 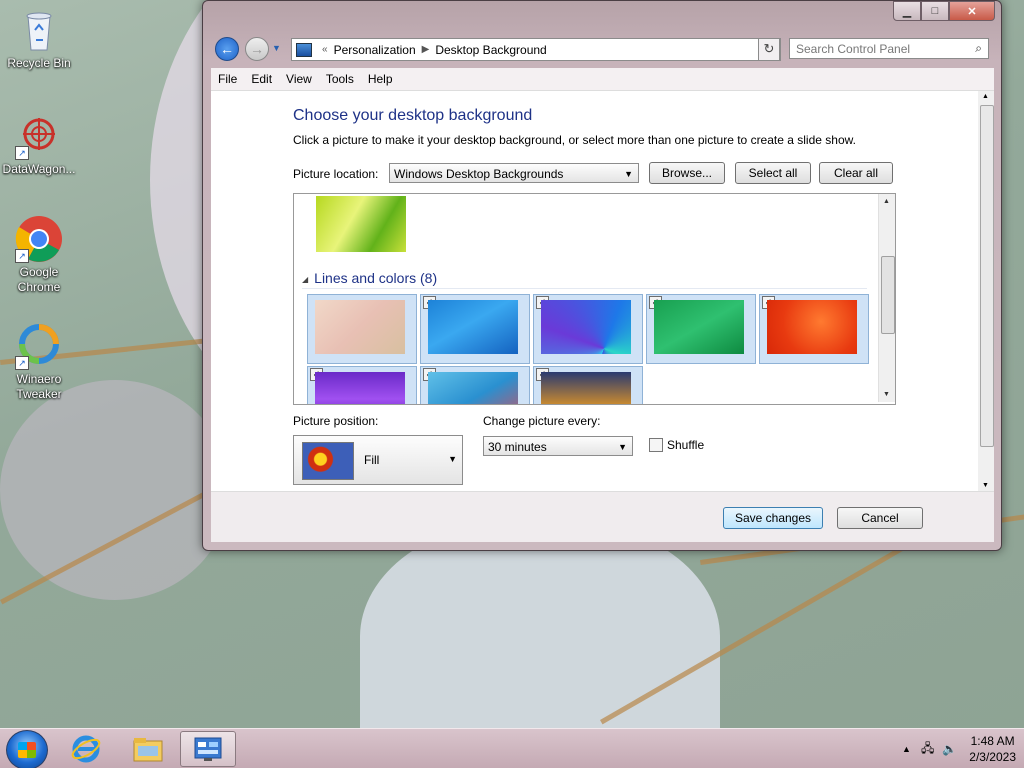 I want to click on address-bar: « Personalization ▶ Desktop Background ⌄, so click(x=536, y=49).